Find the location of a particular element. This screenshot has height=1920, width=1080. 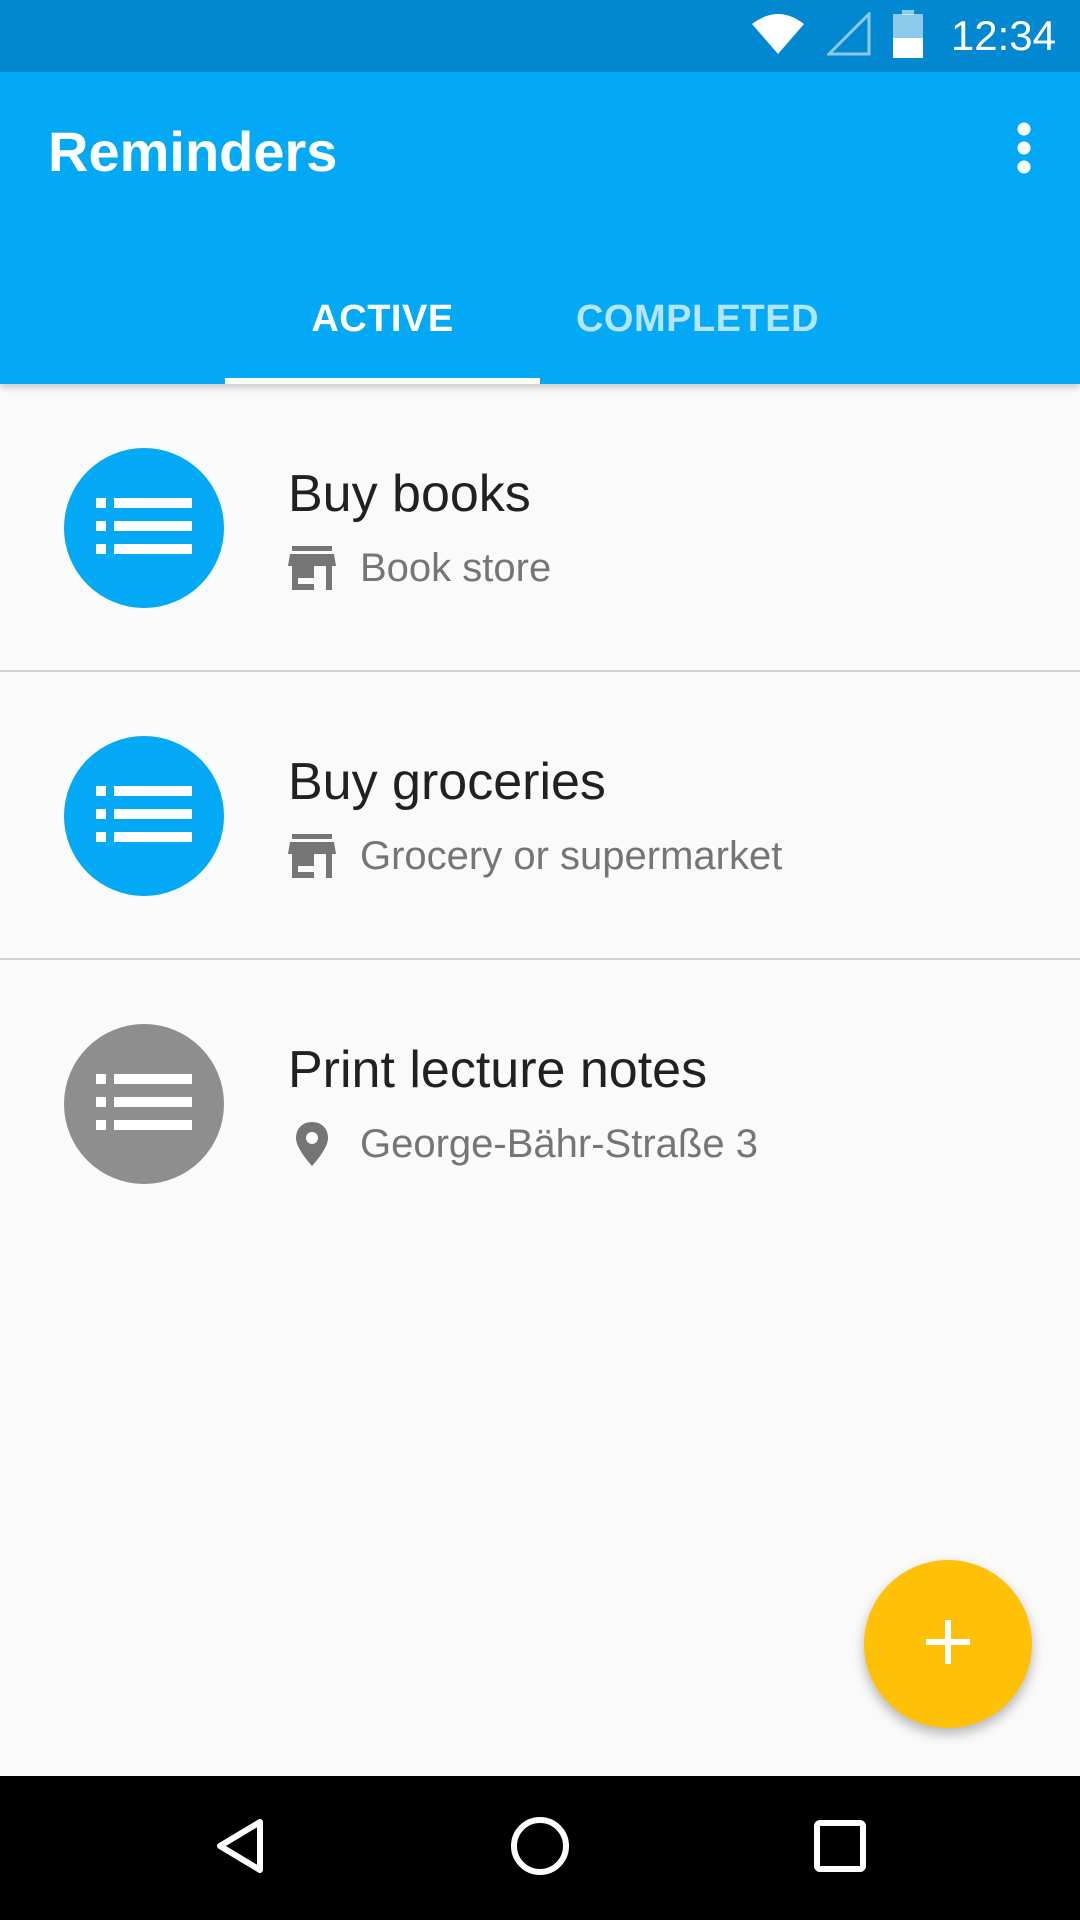

tab-bar: ACTIVE COMPLETED is located at coordinates (540, 342).